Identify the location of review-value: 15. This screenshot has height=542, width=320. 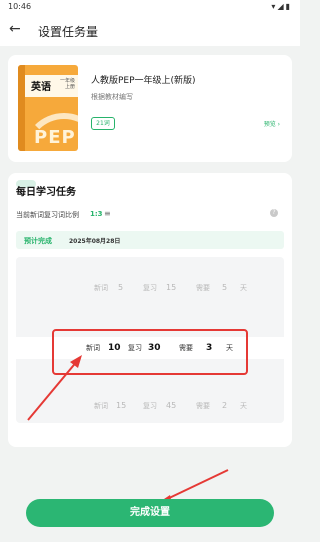
(171, 287).